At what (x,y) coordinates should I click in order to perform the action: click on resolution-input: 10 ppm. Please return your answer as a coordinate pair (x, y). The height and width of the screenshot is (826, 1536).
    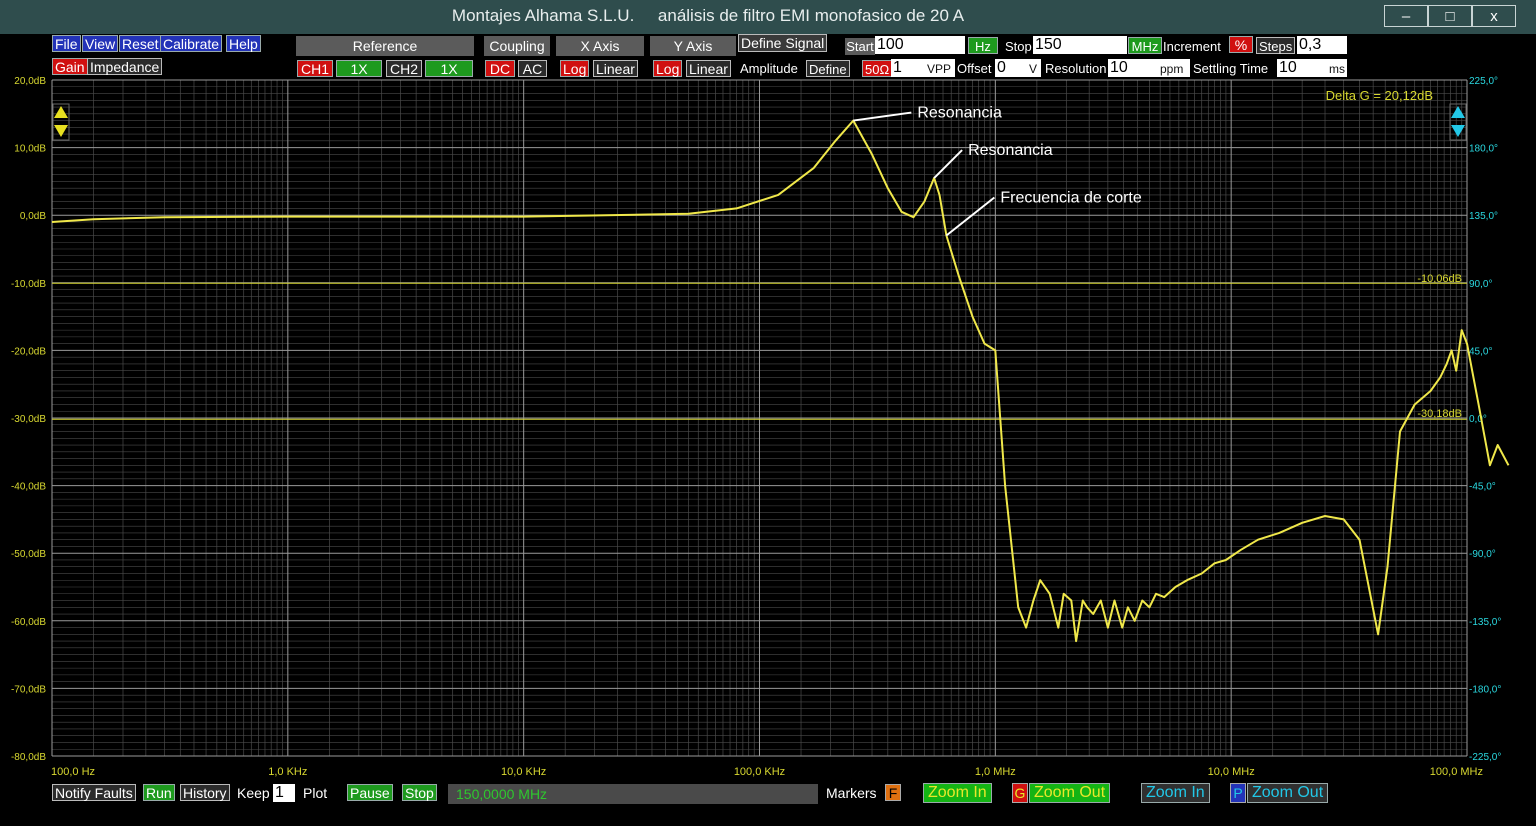
    Looking at the image, I should click on (1149, 68).